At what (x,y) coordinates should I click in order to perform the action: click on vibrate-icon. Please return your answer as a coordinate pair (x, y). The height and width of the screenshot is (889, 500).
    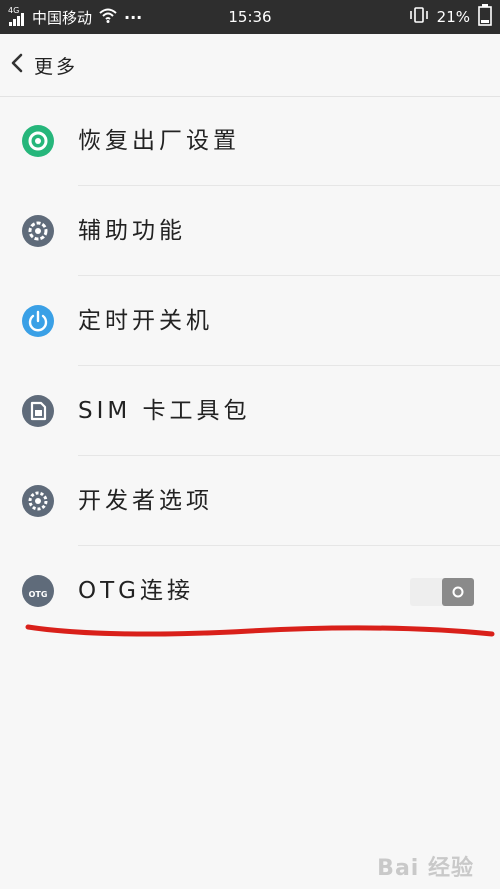
    Looking at the image, I should click on (419, 17).